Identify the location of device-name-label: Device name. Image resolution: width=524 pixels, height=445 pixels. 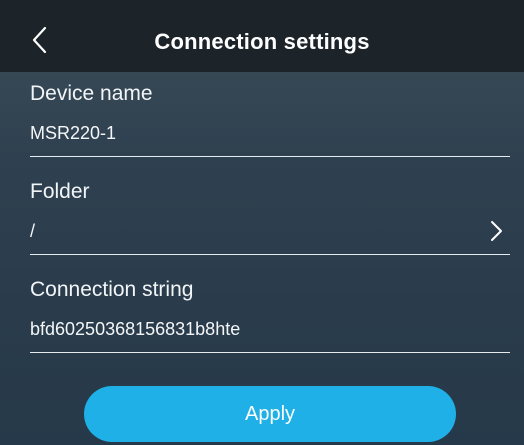
(91, 93).